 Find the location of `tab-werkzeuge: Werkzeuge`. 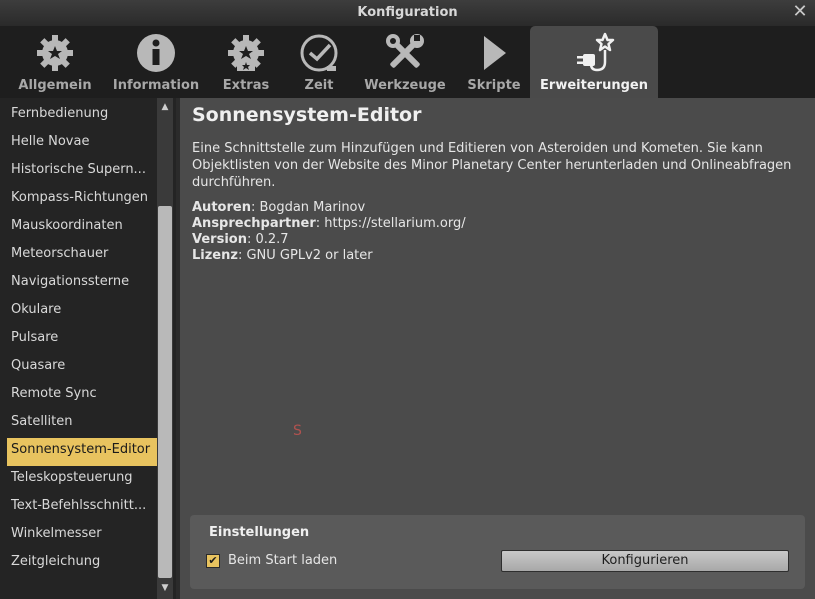

tab-werkzeuge: Werkzeuge is located at coordinates (405, 62).